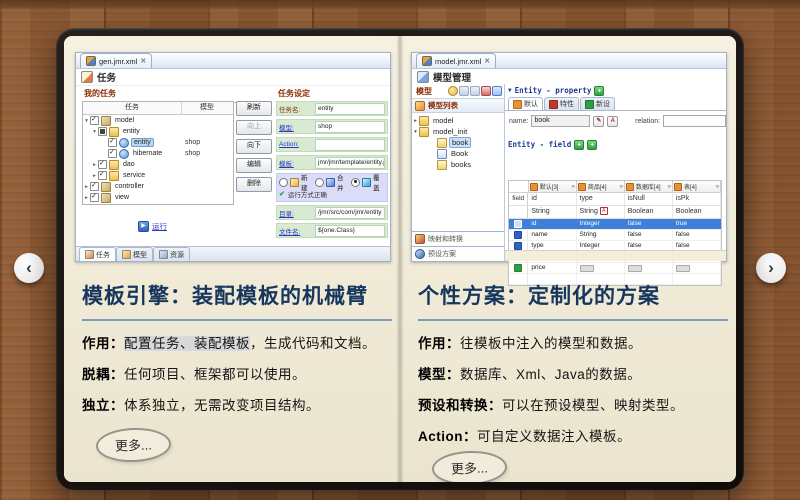  What do you see at coordinates (603, 211) in the screenshot?
I see `string-editor-icon: A` at bounding box center [603, 211].